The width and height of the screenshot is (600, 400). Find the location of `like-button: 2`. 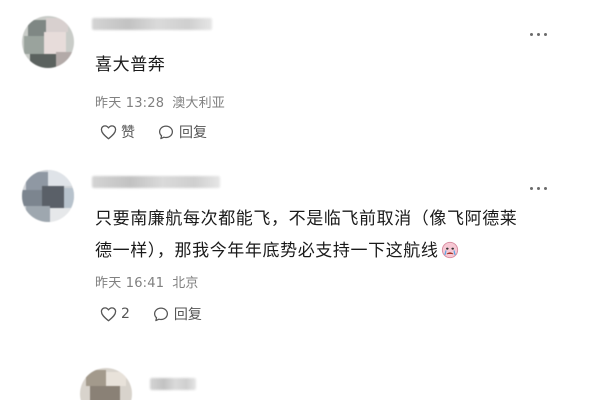

like-button: 2 is located at coordinates (115, 314).